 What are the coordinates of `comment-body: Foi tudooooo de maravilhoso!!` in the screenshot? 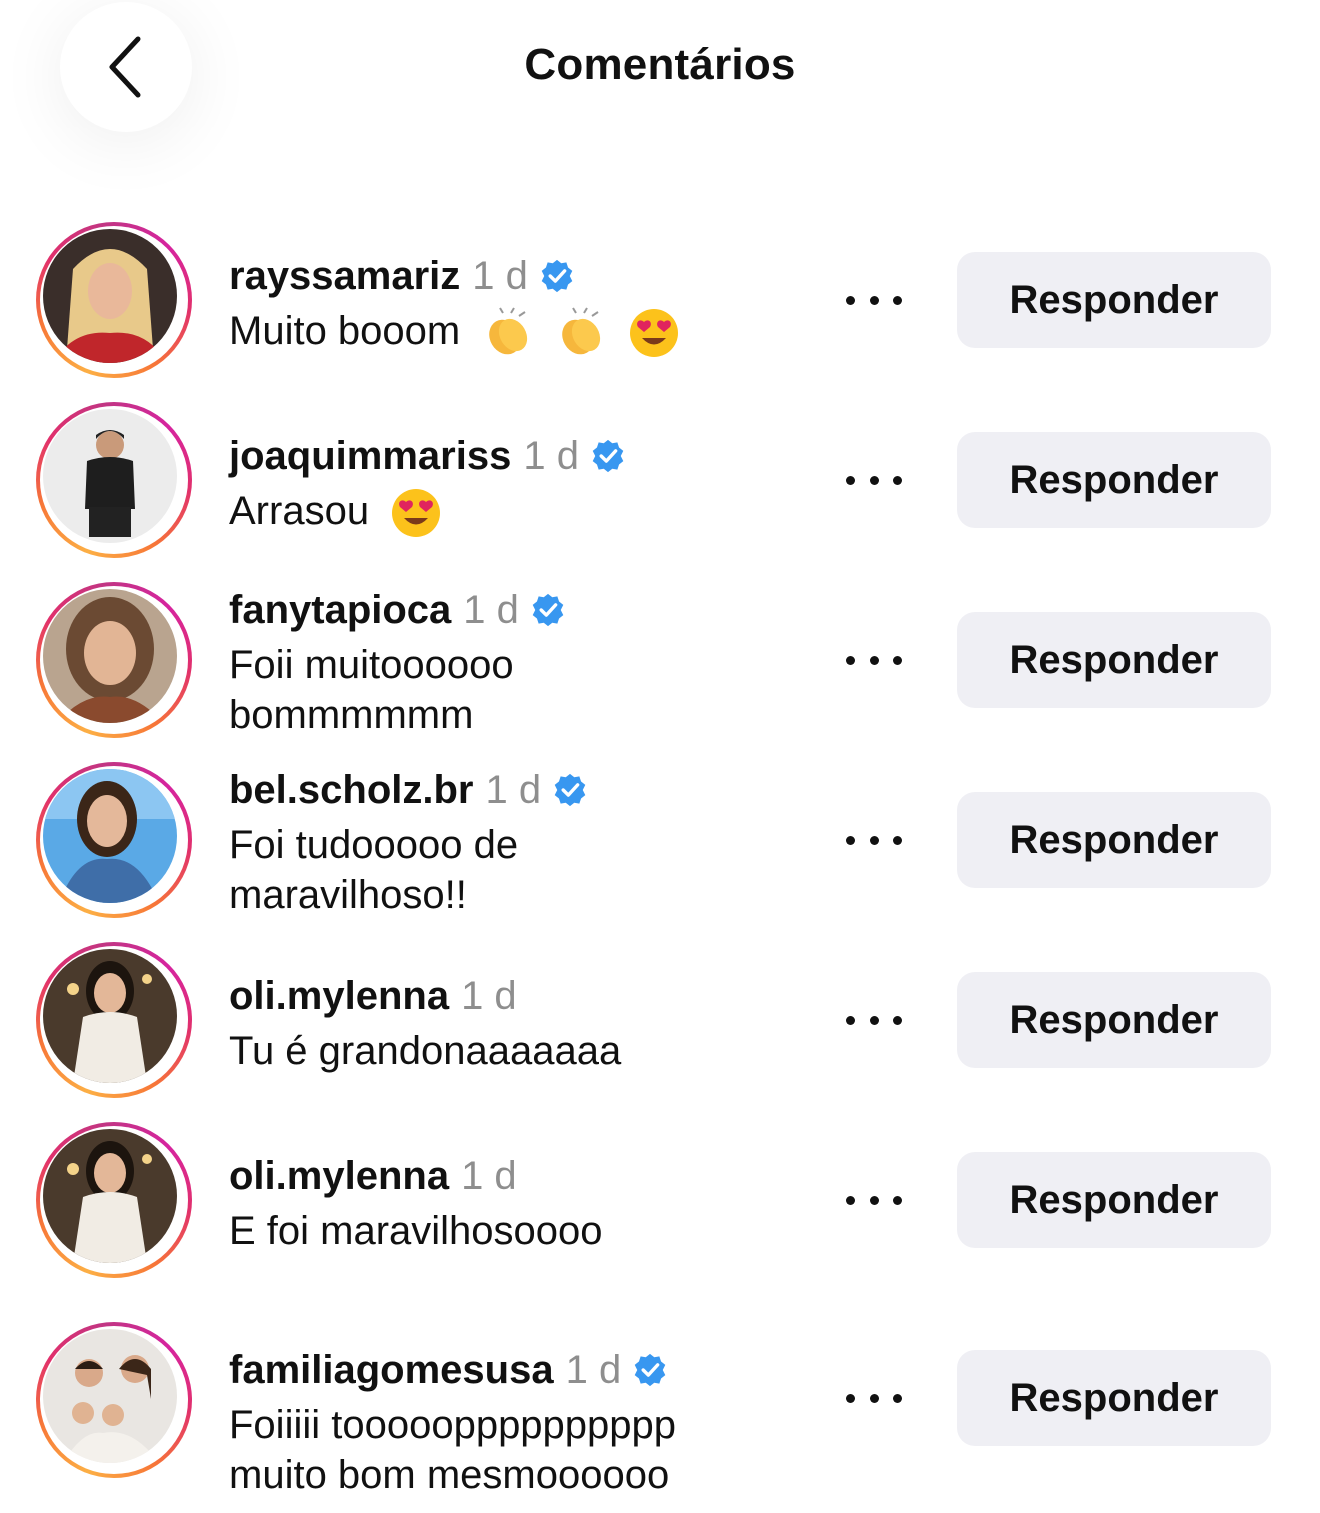 It's located at (374, 870).